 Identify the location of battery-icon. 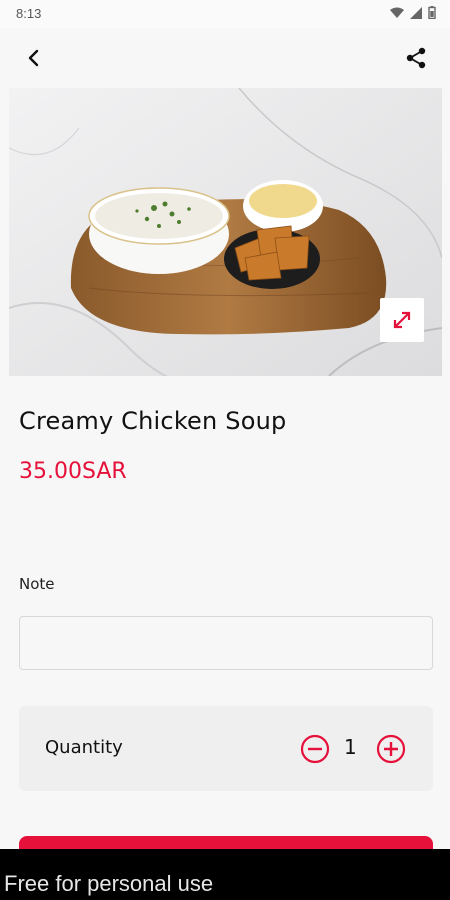
(432, 12).